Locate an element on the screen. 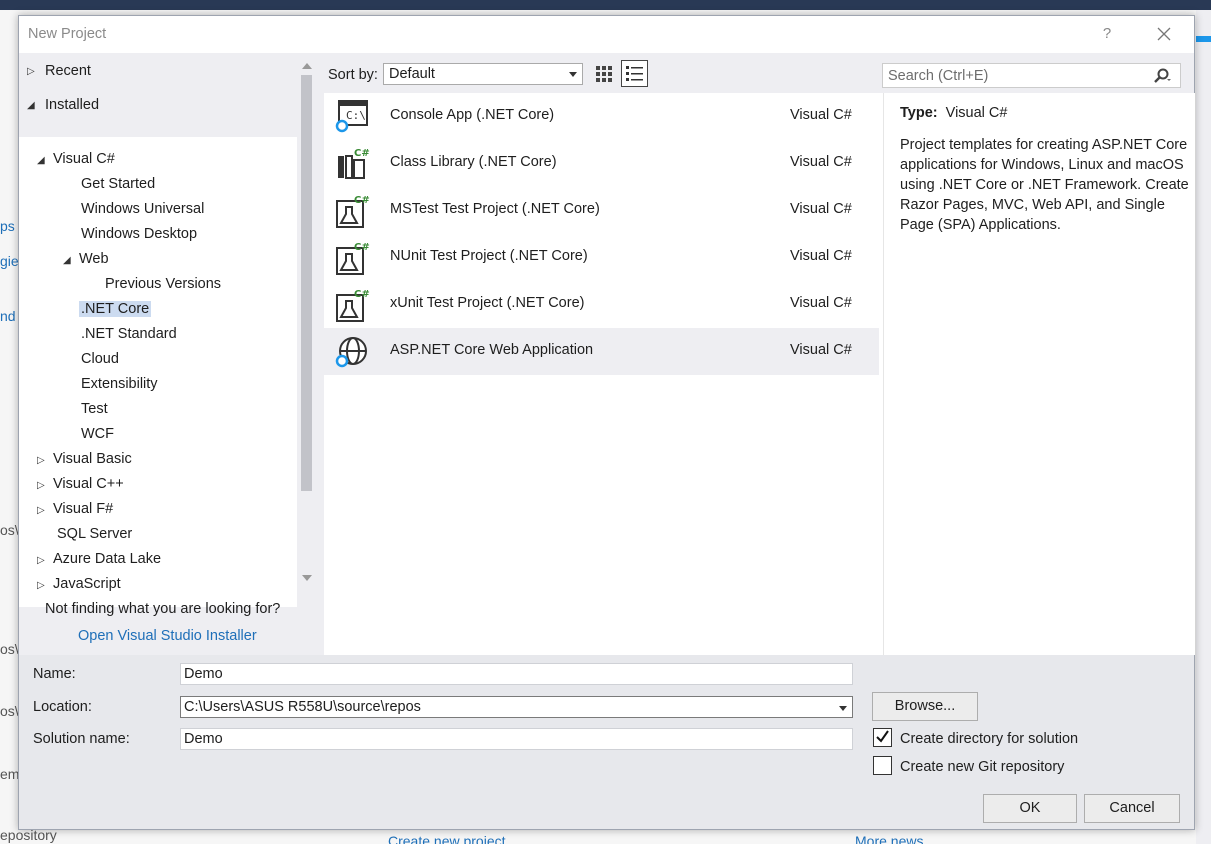 Image resolution: width=1211 pixels, height=844 pixels. svg-text: C:\ is located at coordinates (356, 115).